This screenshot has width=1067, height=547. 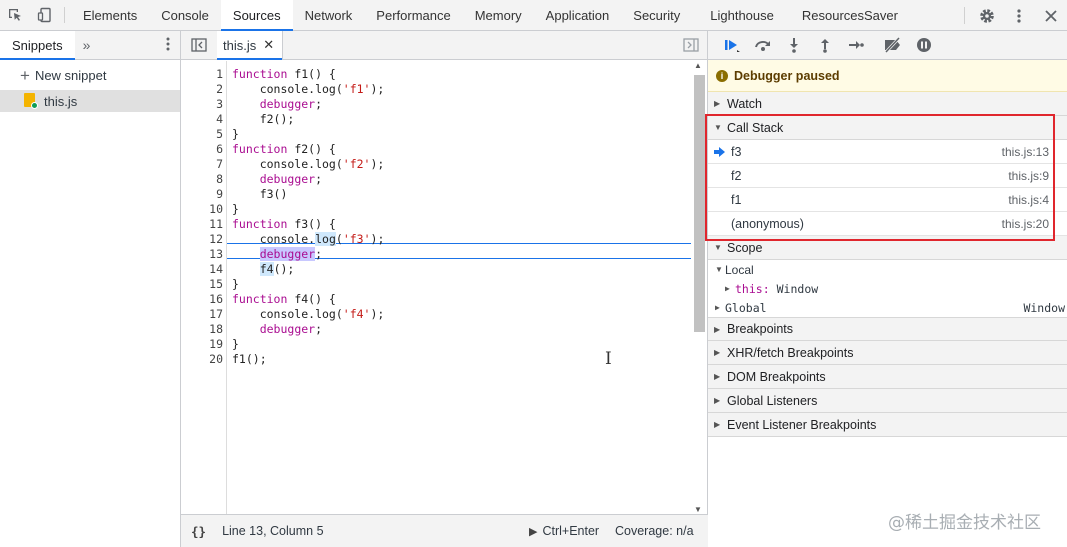 I want to click on code-line: 11 function f3() {, so click(x=436, y=224).